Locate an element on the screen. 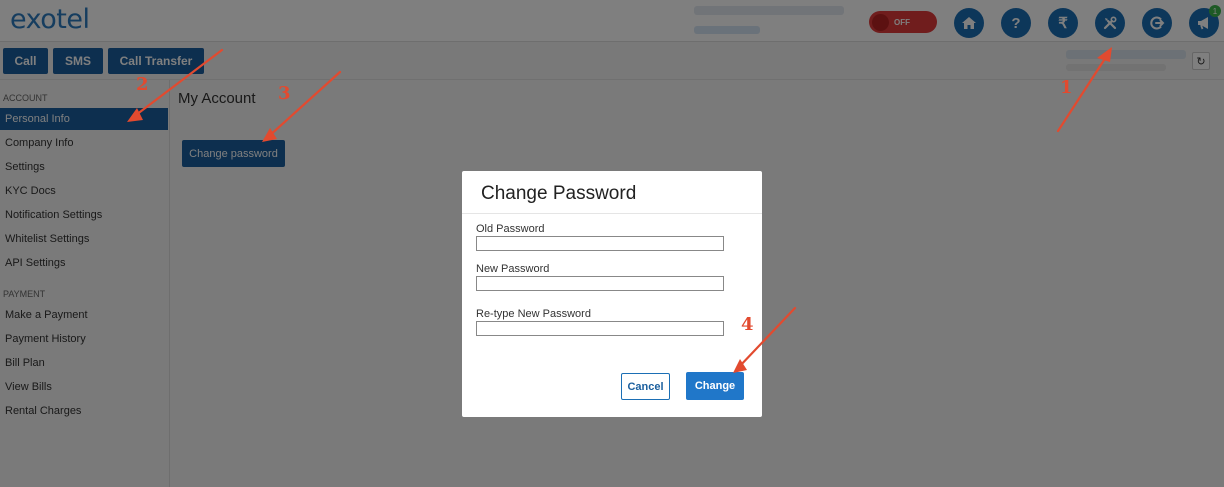 Image resolution: width=1224 pixels, height=487 pixels. old-password-label: Old Password is located at coordinates (510, 229).